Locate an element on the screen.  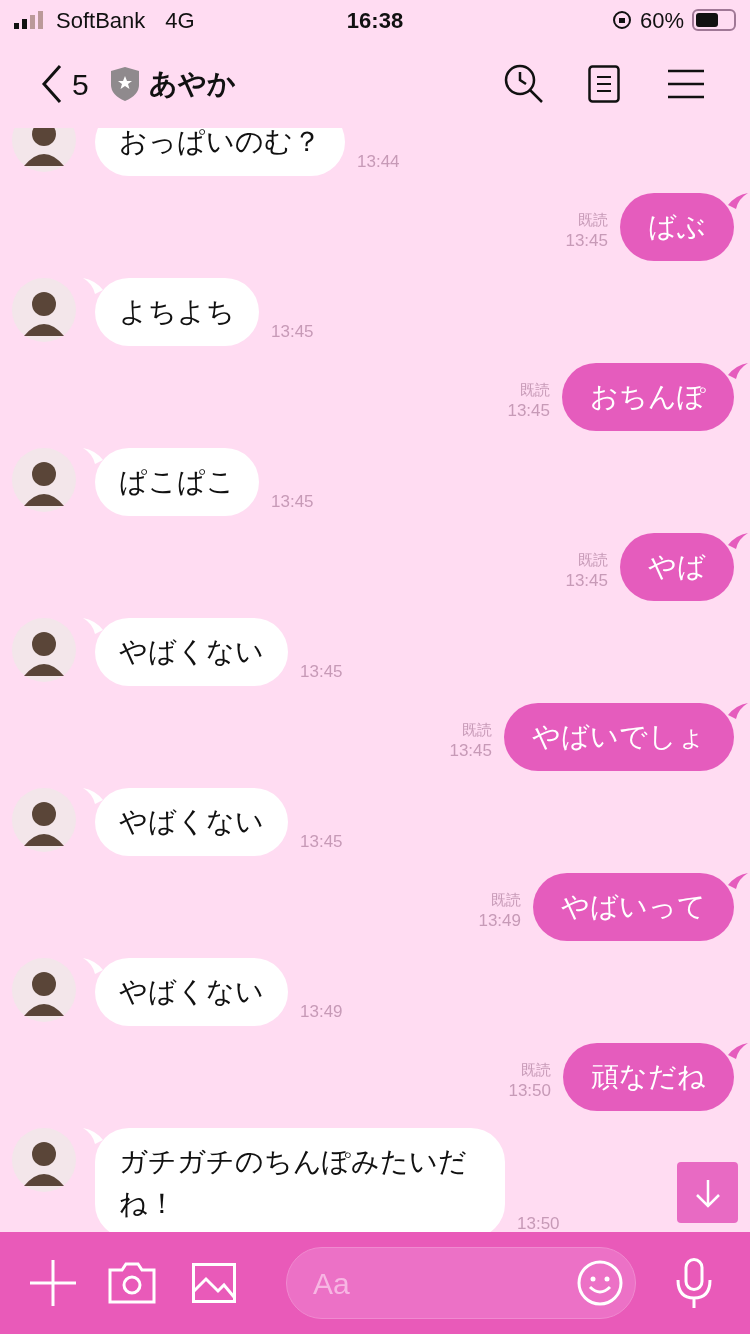
image-icon is located at coordinates (214, 1283).